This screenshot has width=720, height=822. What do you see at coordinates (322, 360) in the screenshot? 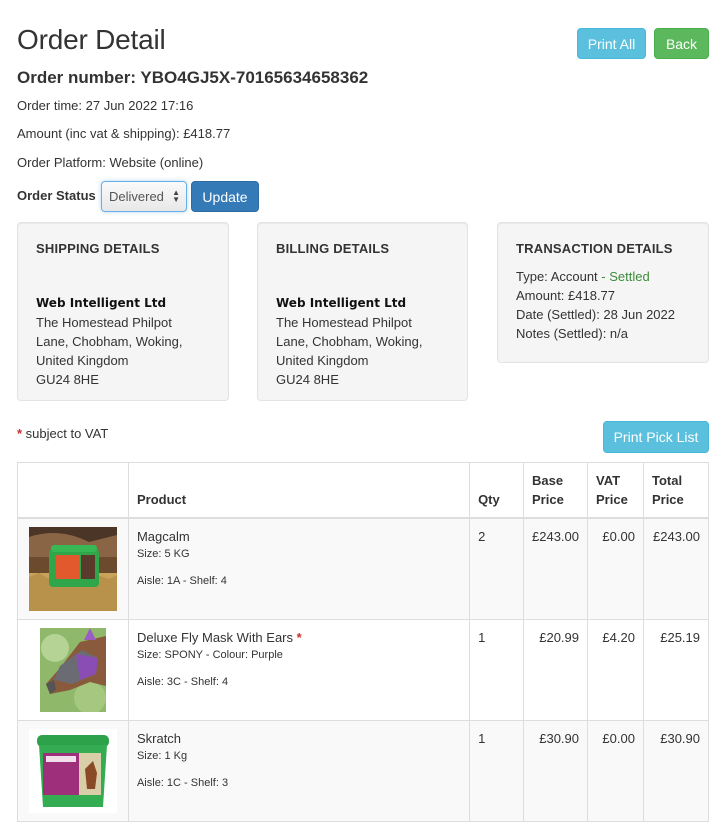
I see `billing-address-line: United Kingdom` at bounding box center [322, 360].